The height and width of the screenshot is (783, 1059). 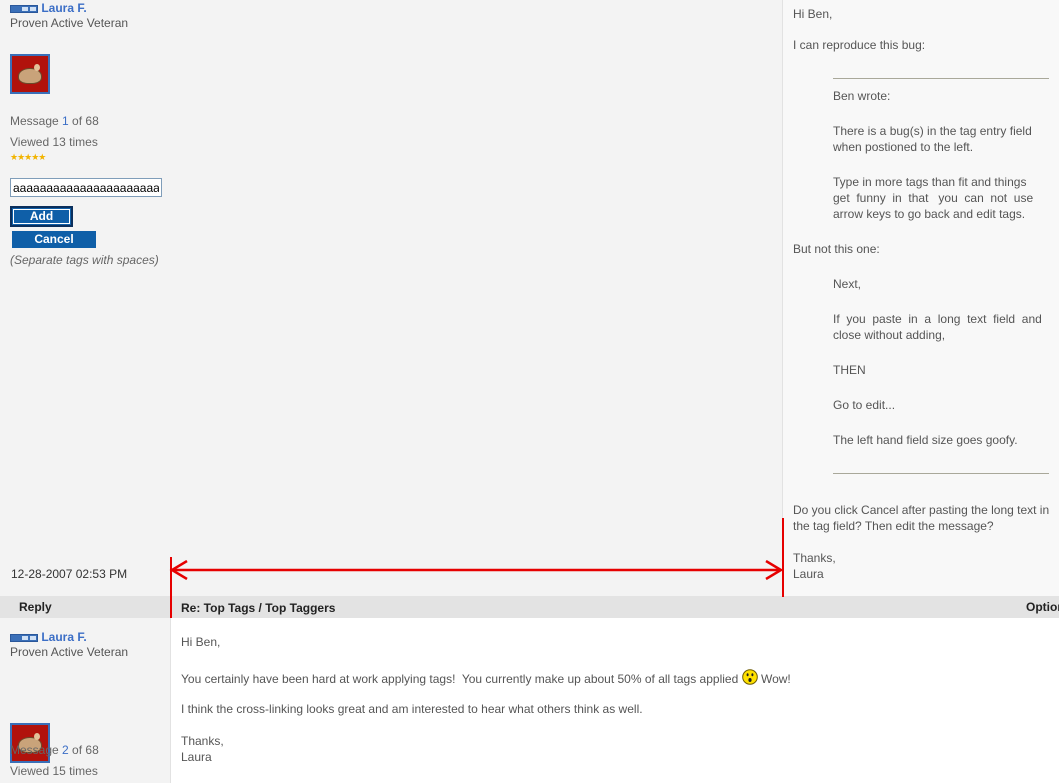 I want to click on message-count: Message 2 of 68, so click(x=54, y=750).